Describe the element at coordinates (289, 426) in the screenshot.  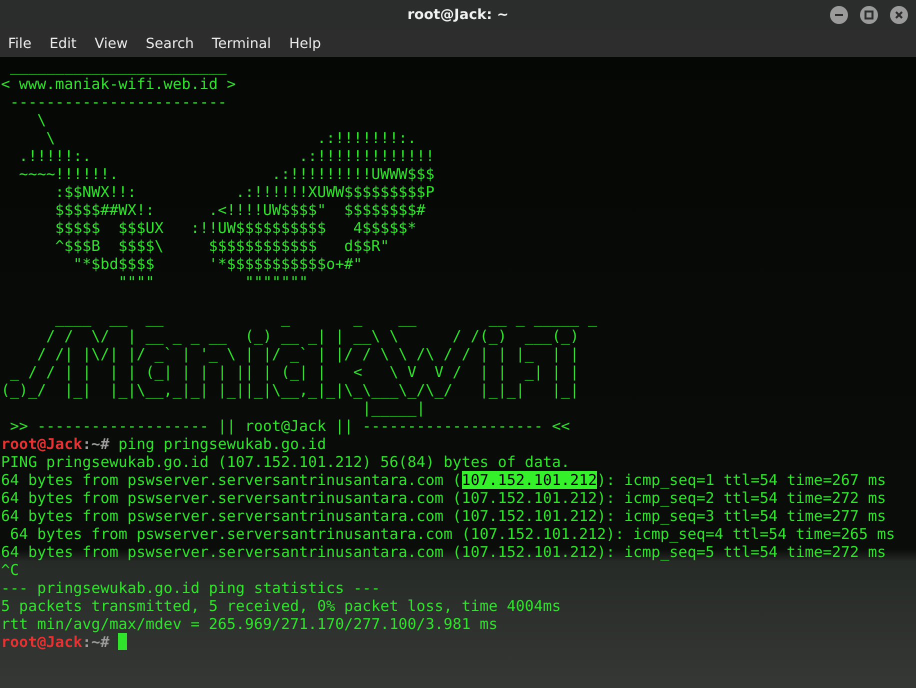
I see `ascii-art-line: >> ------------------- || root@Jack || -------------------- <<` at that location.